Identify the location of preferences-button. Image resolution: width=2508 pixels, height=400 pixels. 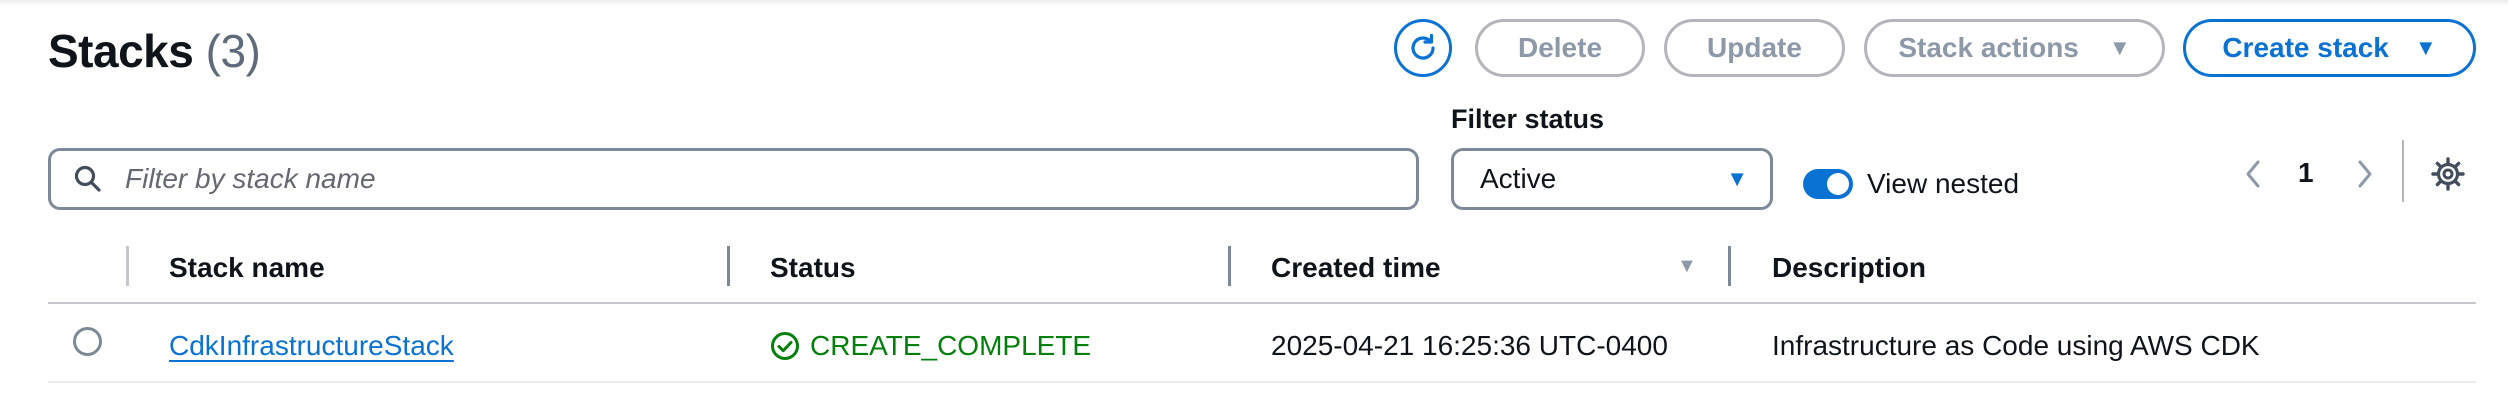
(2448, 174).